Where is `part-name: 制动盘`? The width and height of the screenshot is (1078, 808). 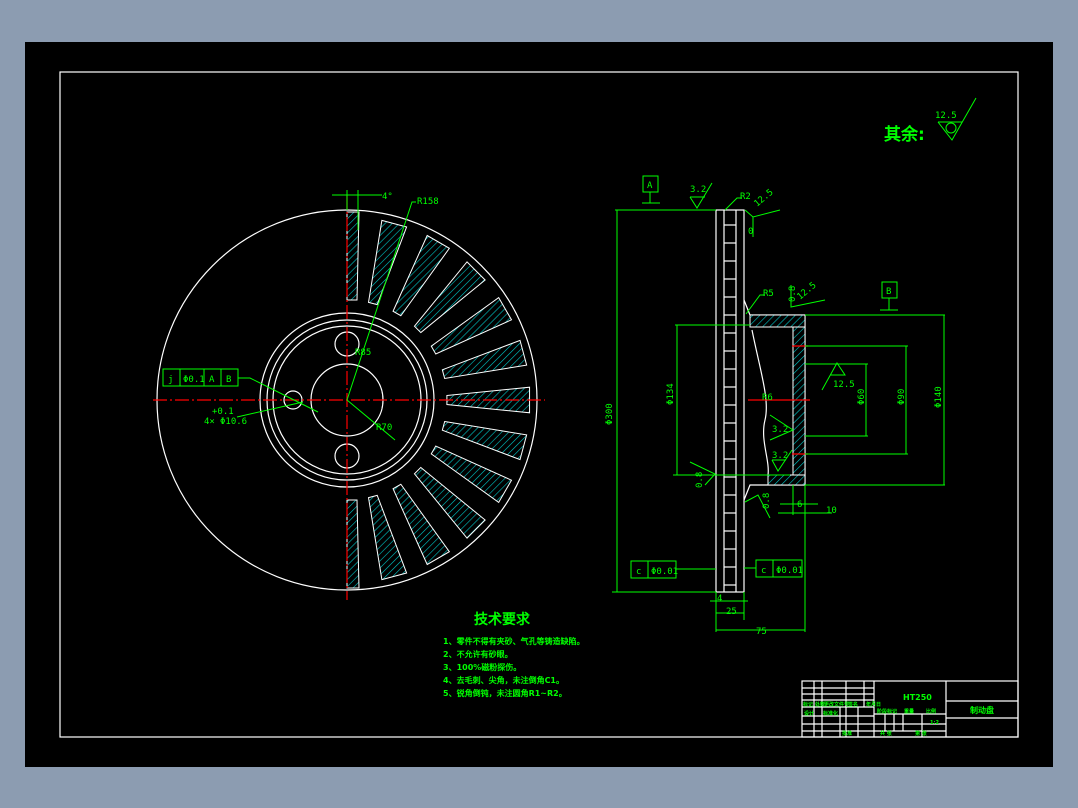
part-name: 制动盘 is located at coordinates (982, 710).